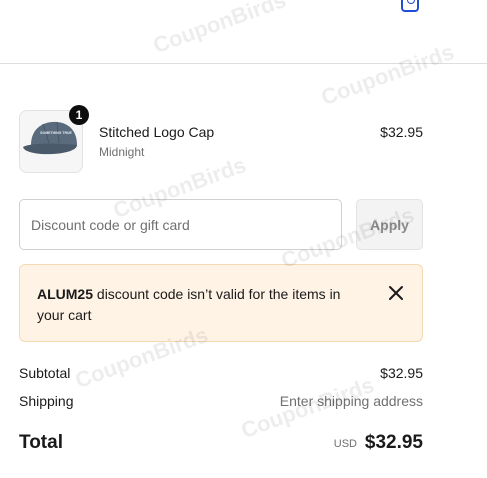  I want to click on close-icon, so click(396, 293).